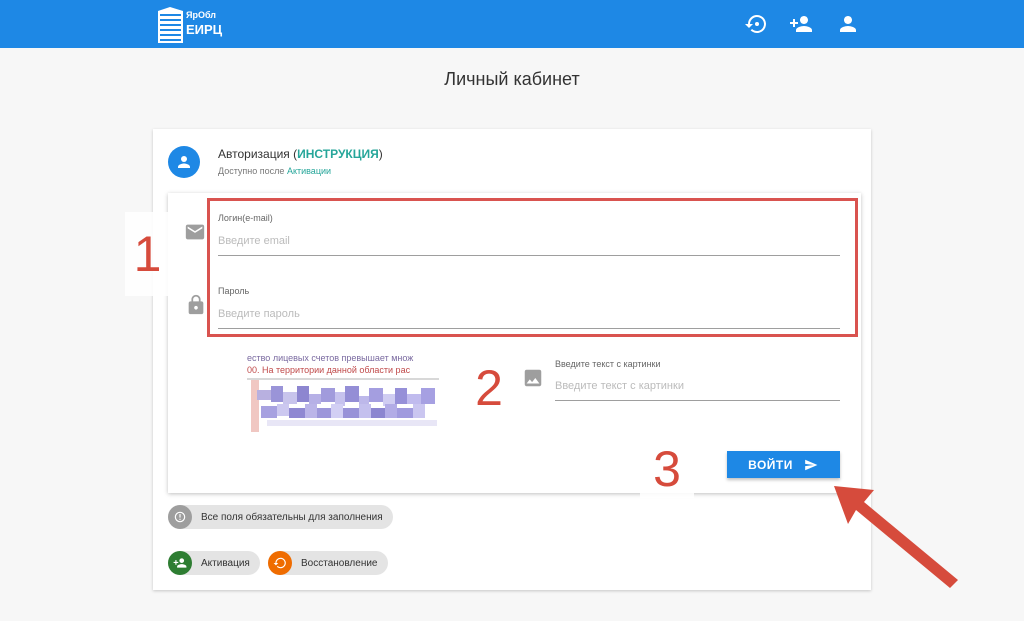 The image size is (1024, 621). What do you see at coordinates (196, 304) in the screenshot?
I see `lock-icon` at bounding box center [196, 304].